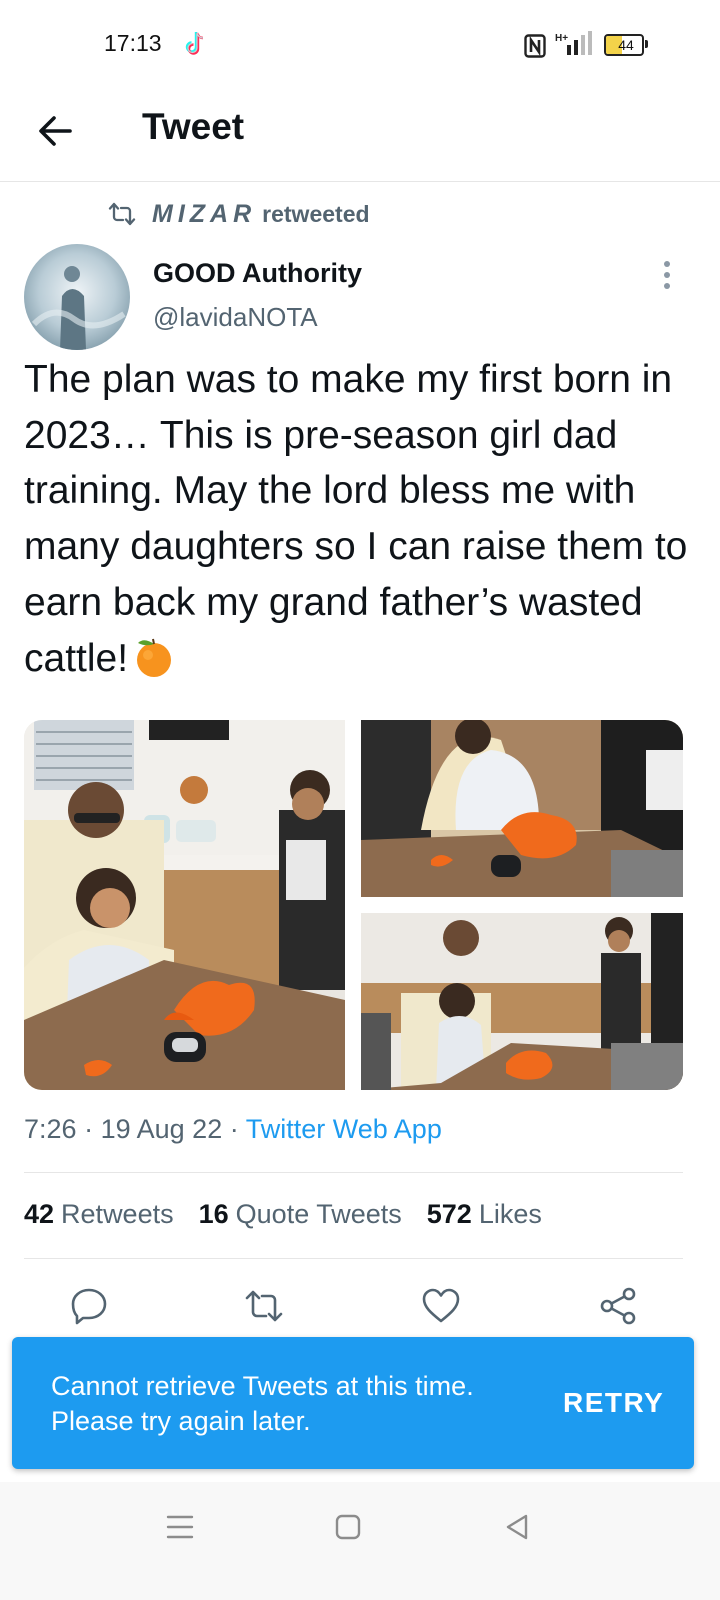 This screenshot has height=1600, width=720. What do you see at coordinates (89, 1306) in the screenshot?
I see `reply-icon` at bounding box center [89, 1306].